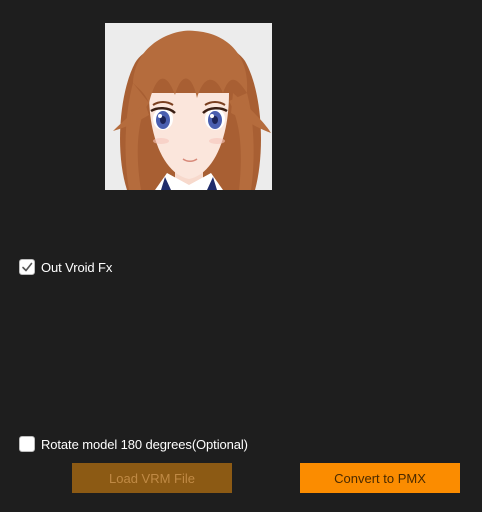 The width and height of the screenshot is (482, 512). I want to click on check-icon, so click(27, 267).